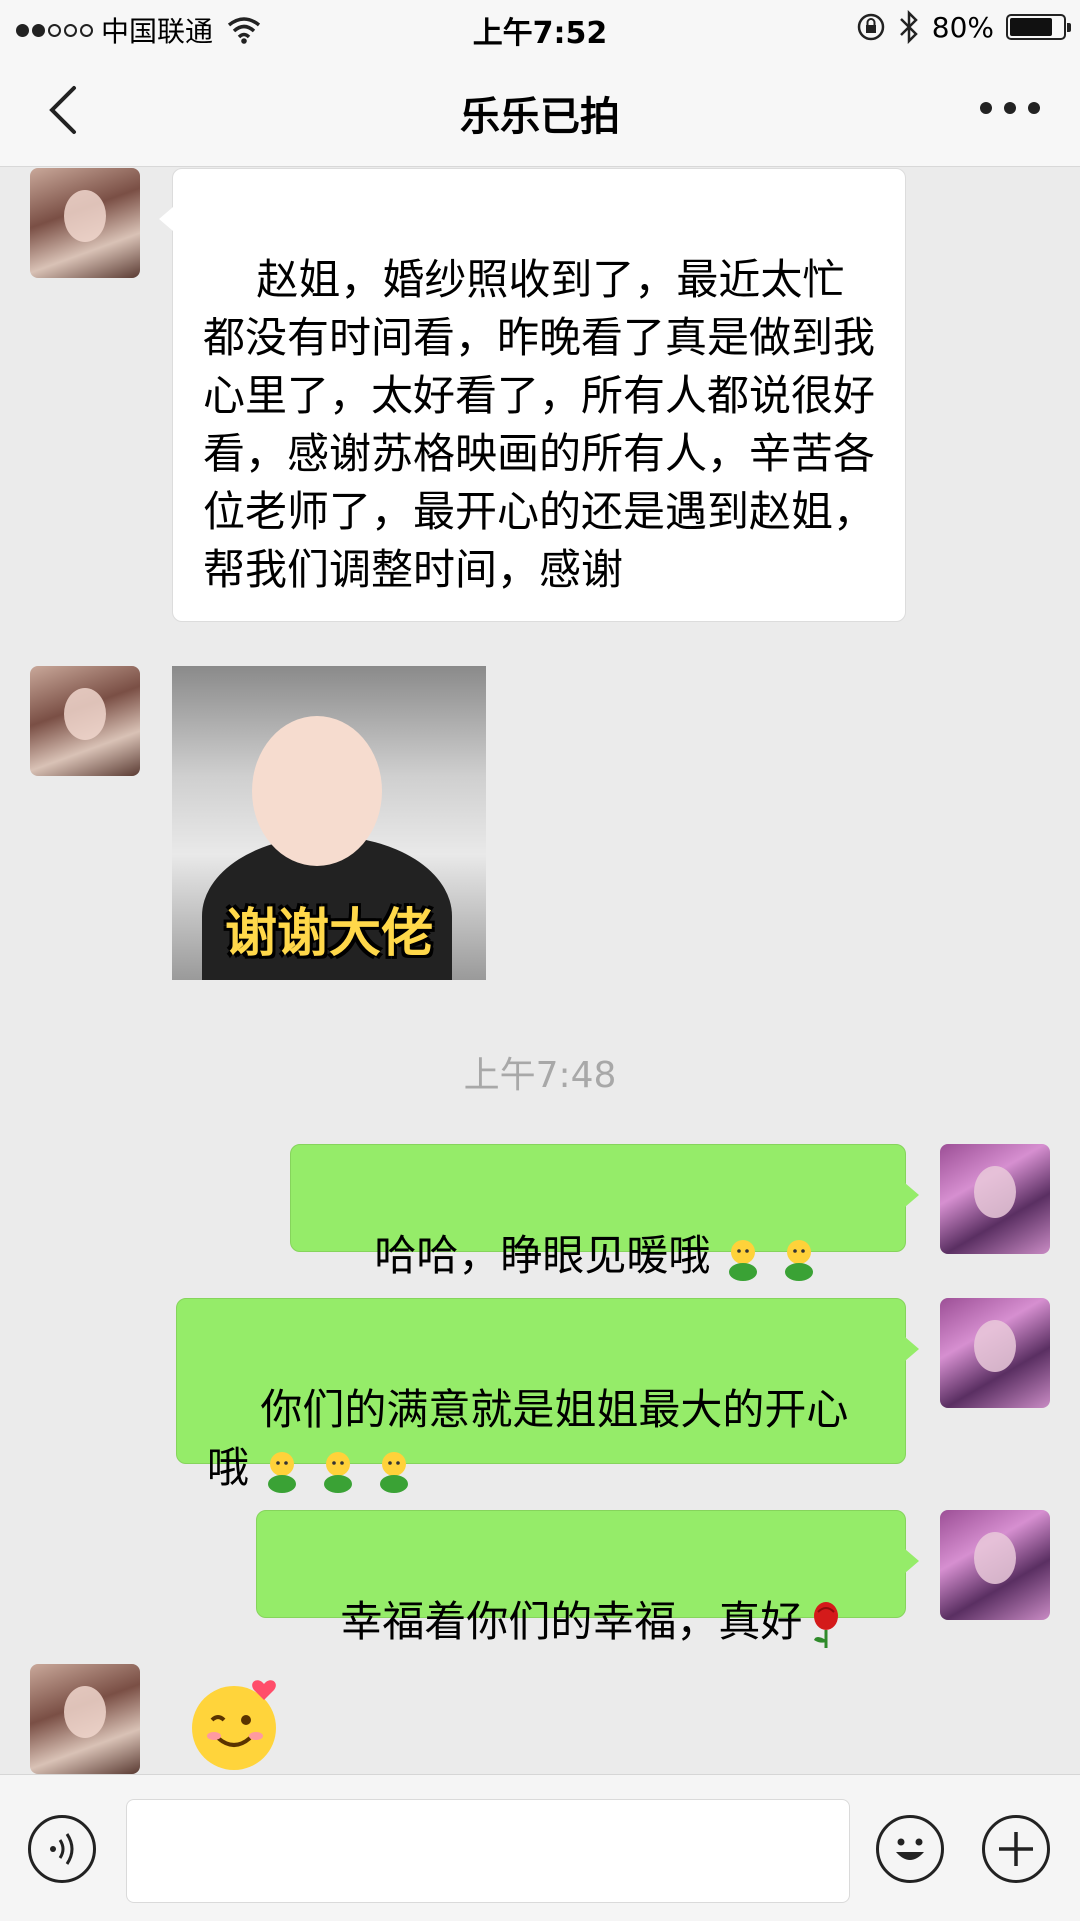 This screenshot has height=1921, width=1080. What do you see at coordinates (1031, 27) in the screenshot?
I see `battery-fill` at bounding box center [1031, 27].